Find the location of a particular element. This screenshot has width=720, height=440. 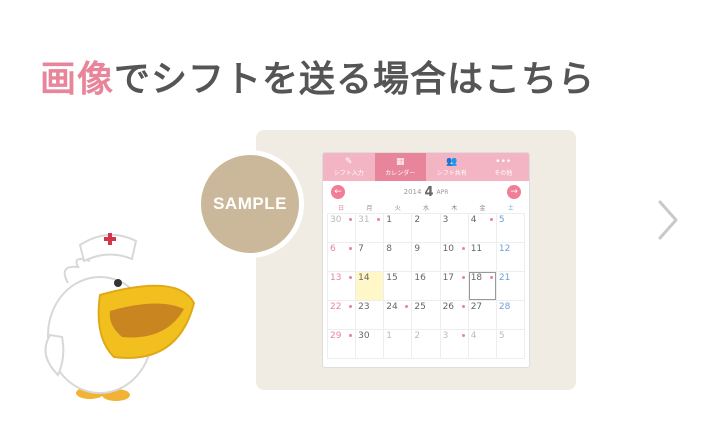

weekday-label: 水 is located at coordinates (425, 208).